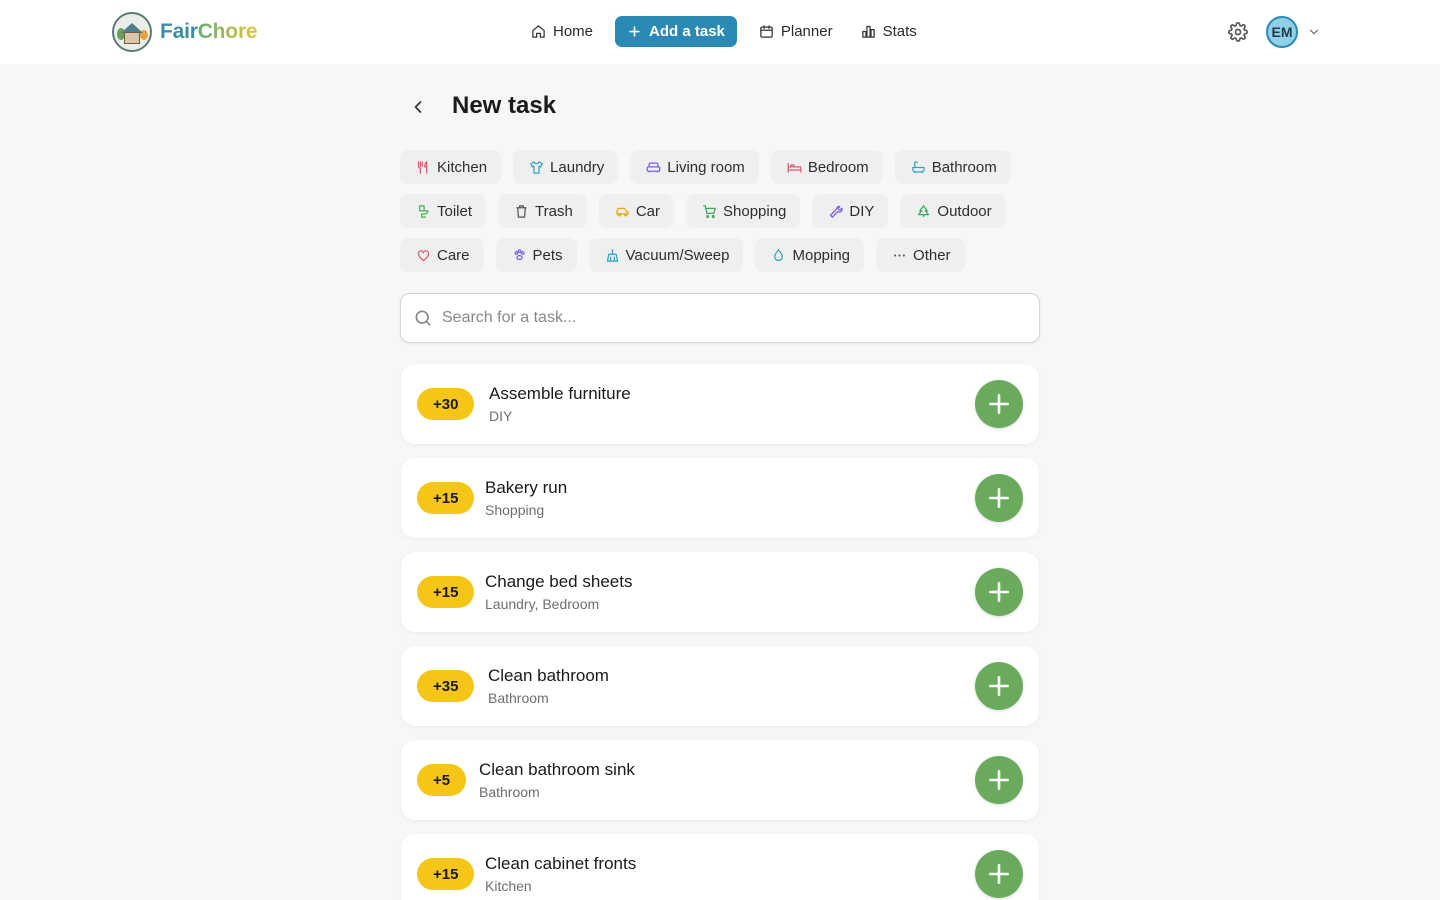 This screenshot has height=900, width=1440. Describe the element at coordinates (451, 167) in the screenshot. I see `category-chip-kitchen: Kitchen` at that location.